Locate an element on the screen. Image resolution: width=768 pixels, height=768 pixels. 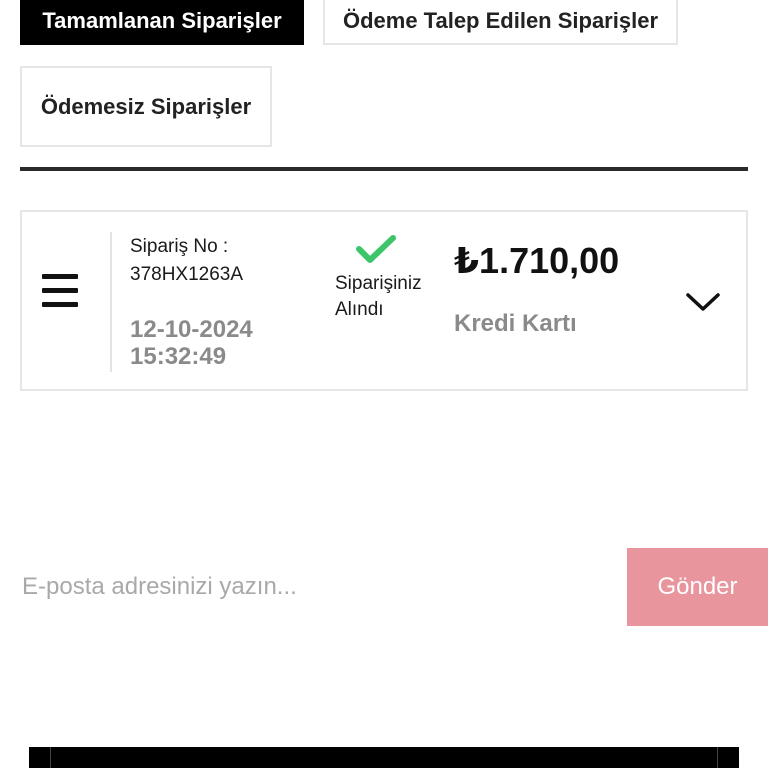
footer-strip is located at coordinates (384, 757).